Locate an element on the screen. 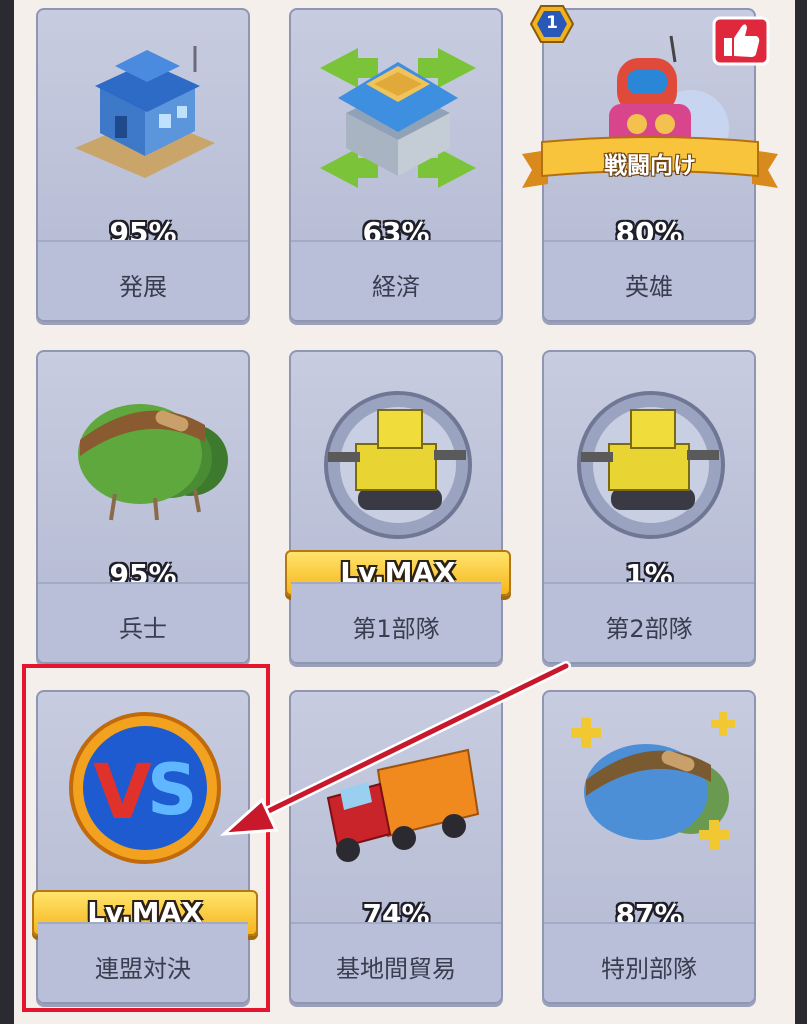 This screenshot has width=807, height=1024. thumbs-up-icon is located at coordinates (741, 42).